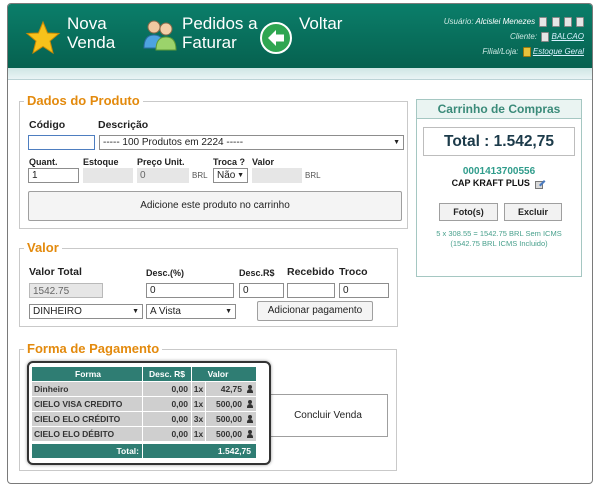  I want to click on forma-cell: CIELO ELO CRÉDITO, so click(87, 419).